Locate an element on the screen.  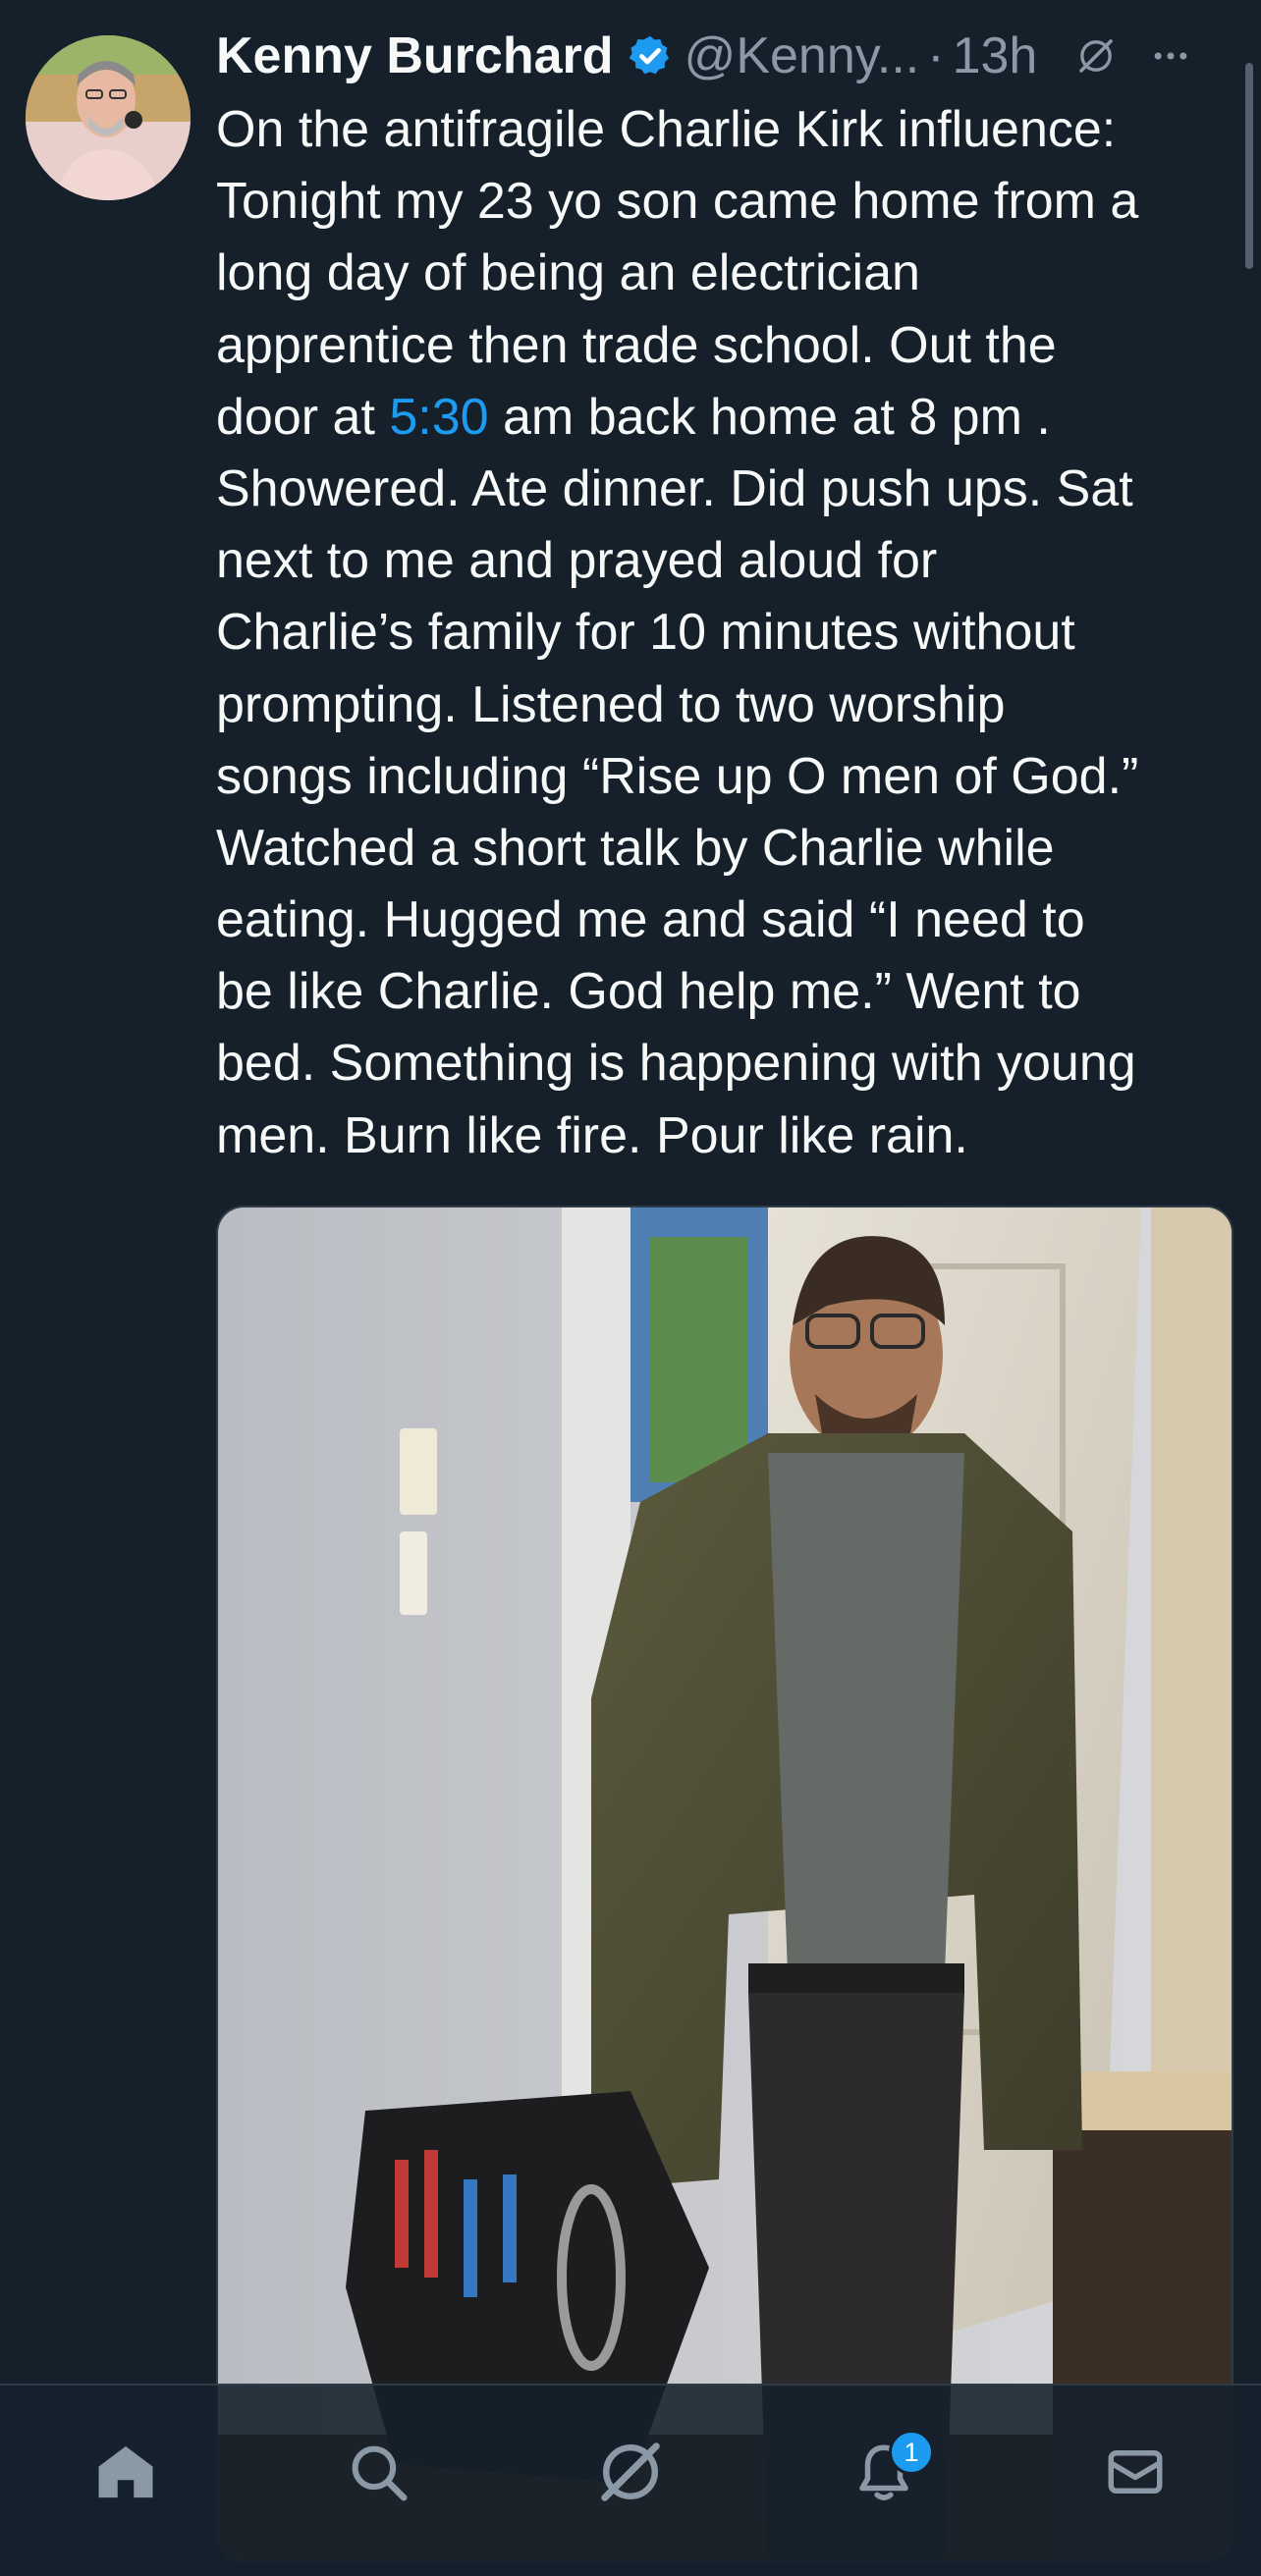
tab-grok is located at coordinates (630, 2472).